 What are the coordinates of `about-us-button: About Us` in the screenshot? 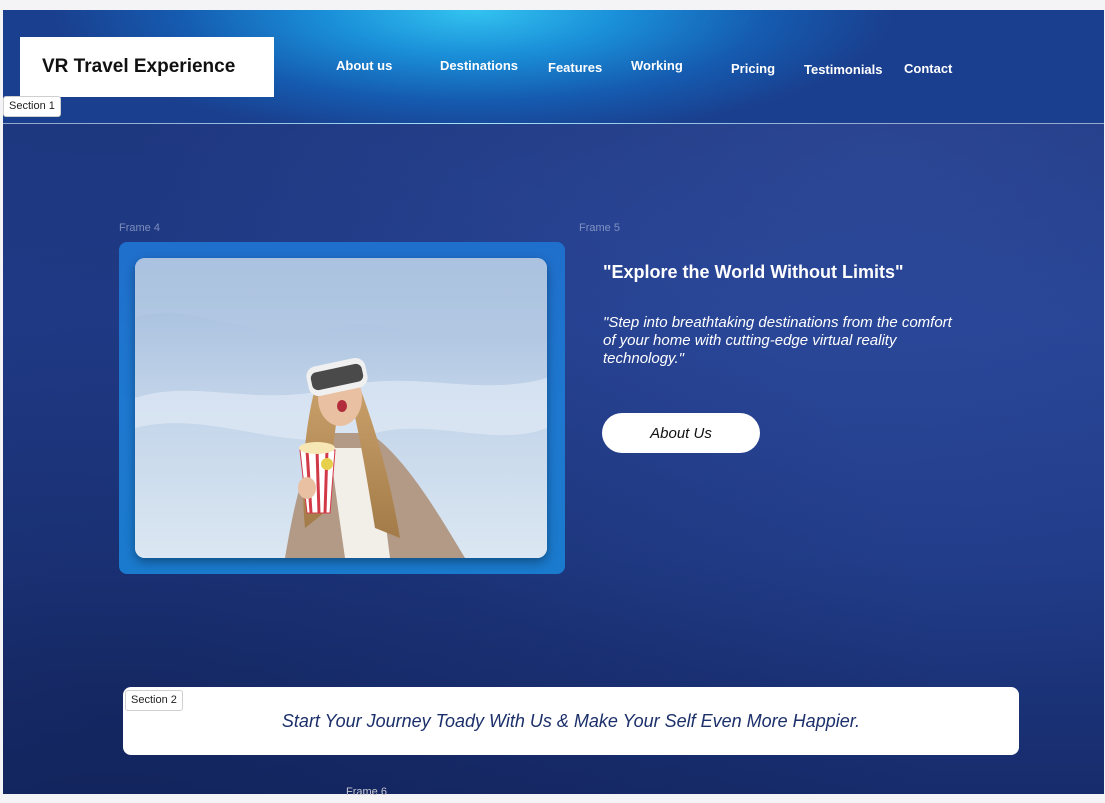 It's located at (681, 433).